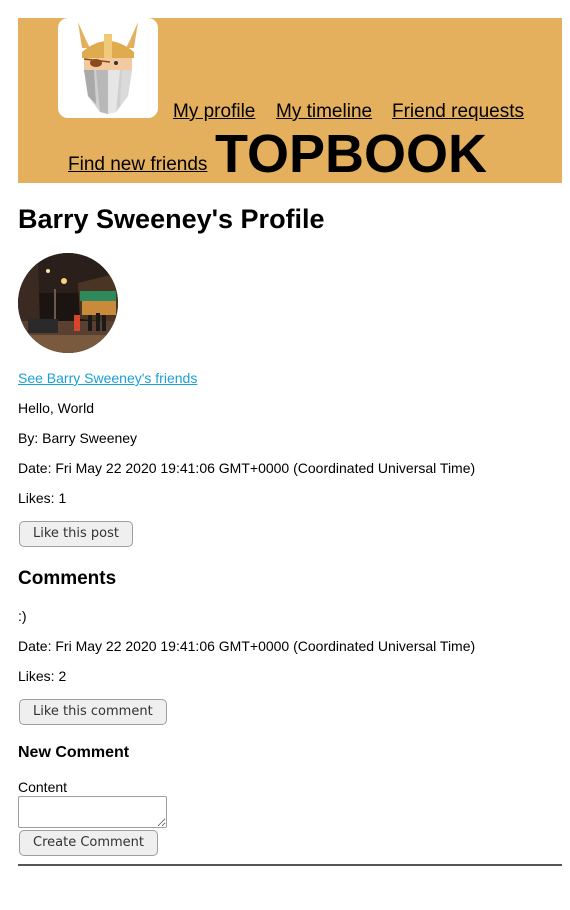 Image resolution: width=570 pixels, height=910 pixels. Describe the element at coordinates (214, 112) in the screenshot. I see `nav-my-profile-link: My profile` at that location.